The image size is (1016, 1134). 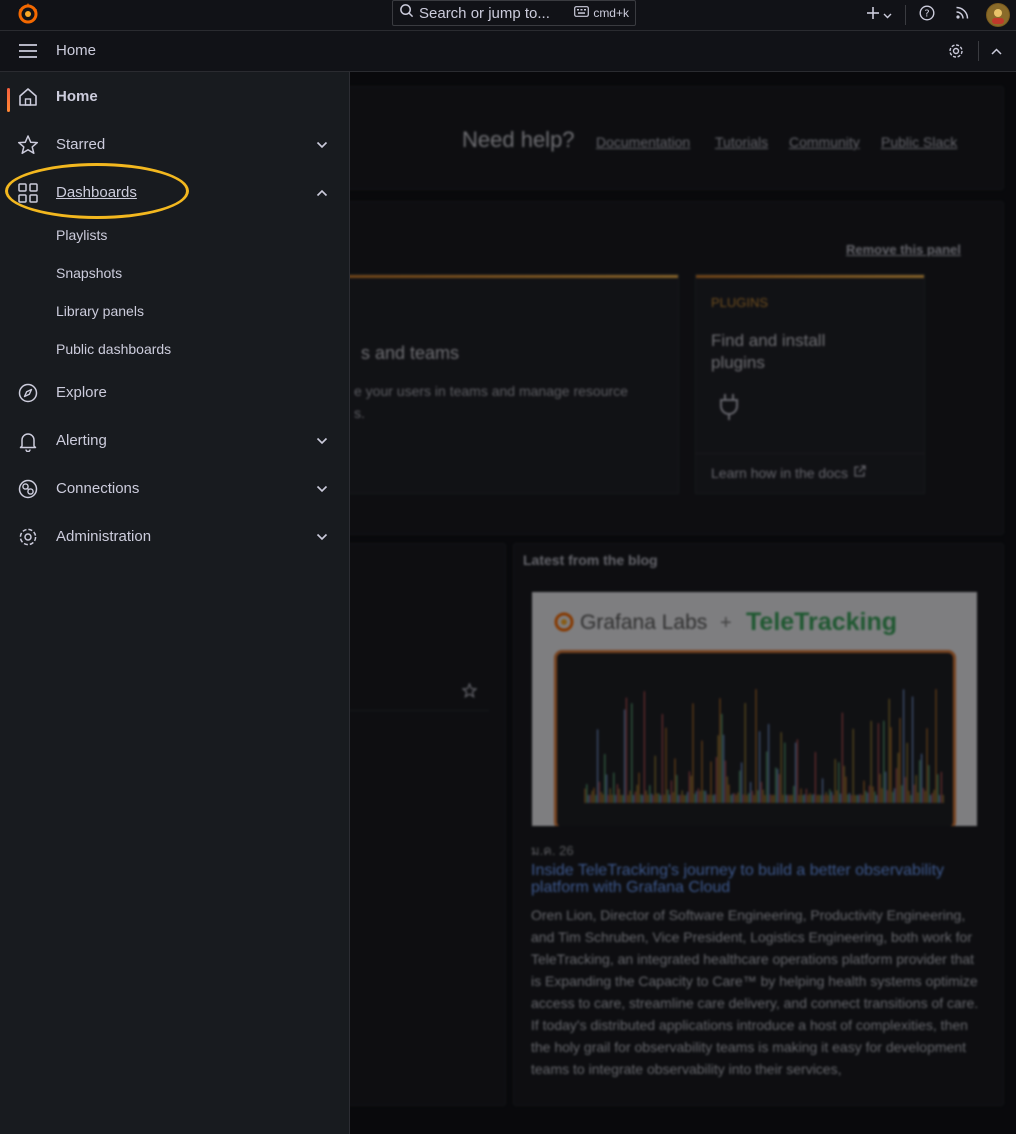 What do you see at coordinates (175, 440) in the screenshot?
I see `sidebar-item-alerting: Alerting` at bounding box center [175, 440].